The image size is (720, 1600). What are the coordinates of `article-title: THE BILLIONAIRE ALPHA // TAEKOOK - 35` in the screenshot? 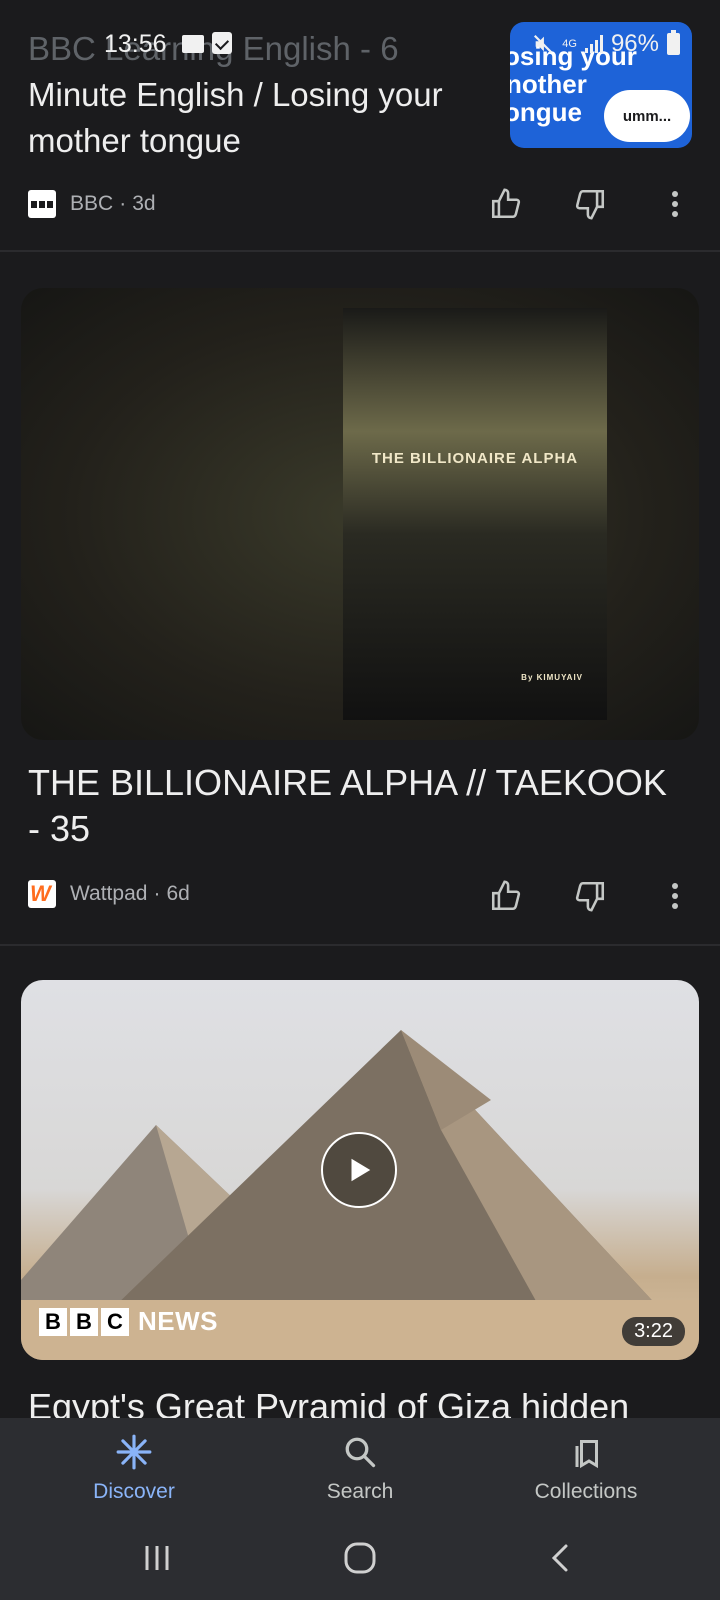 It's located at (358, 806).